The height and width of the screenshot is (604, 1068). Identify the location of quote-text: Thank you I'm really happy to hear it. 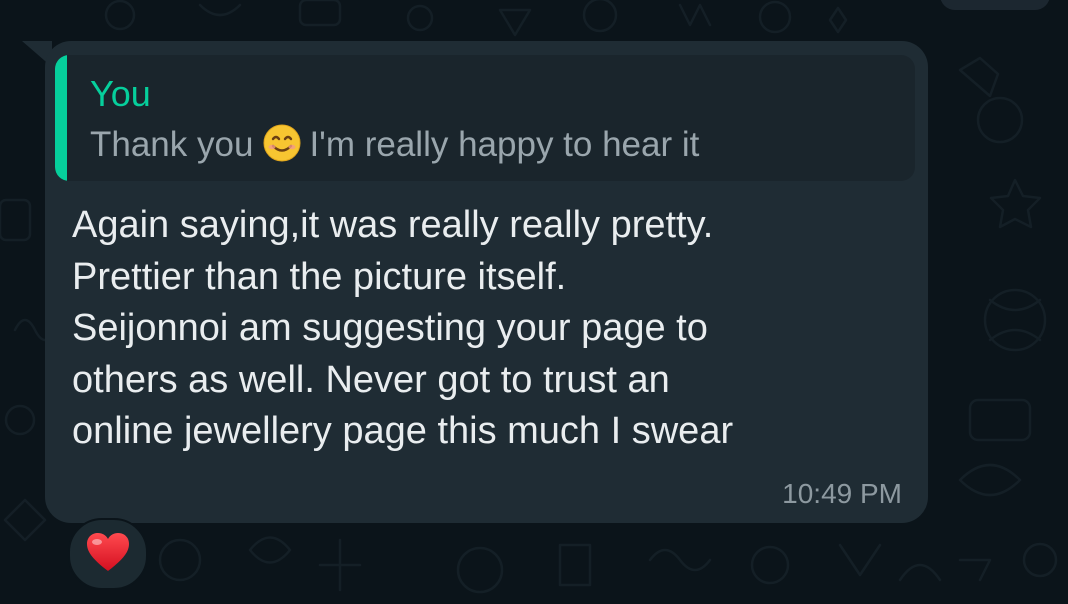
(394, 148).